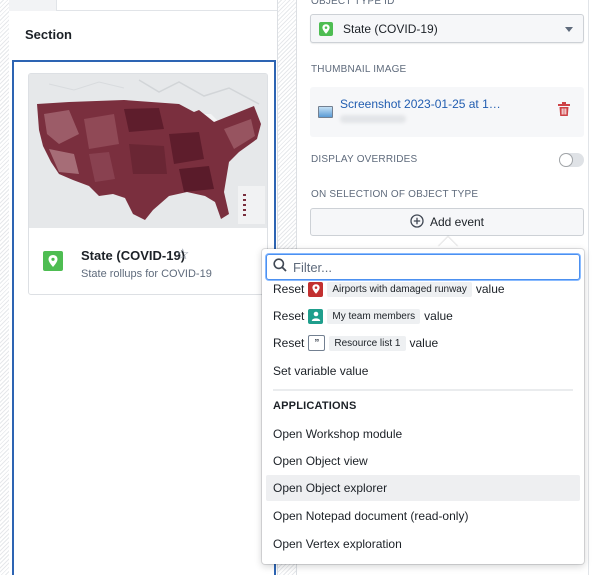  I want to click on trash-icon, so click(564, 111).